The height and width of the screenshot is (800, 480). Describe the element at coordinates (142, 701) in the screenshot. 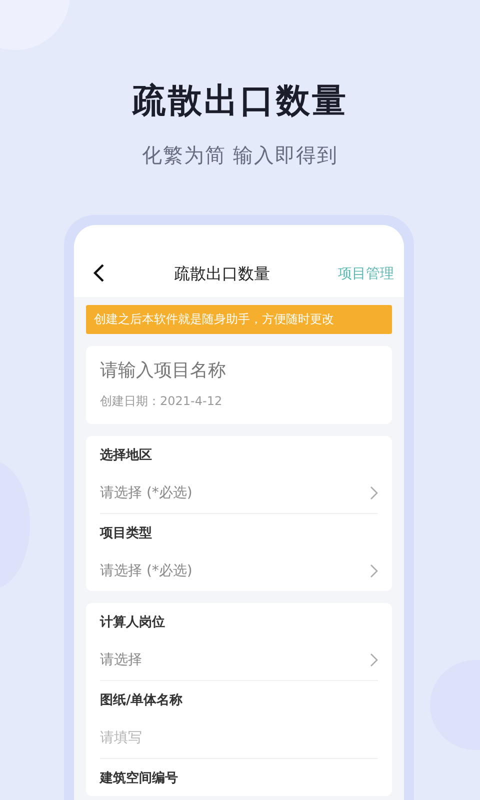

I see `field-label: 图纸/单体名称` at that location.